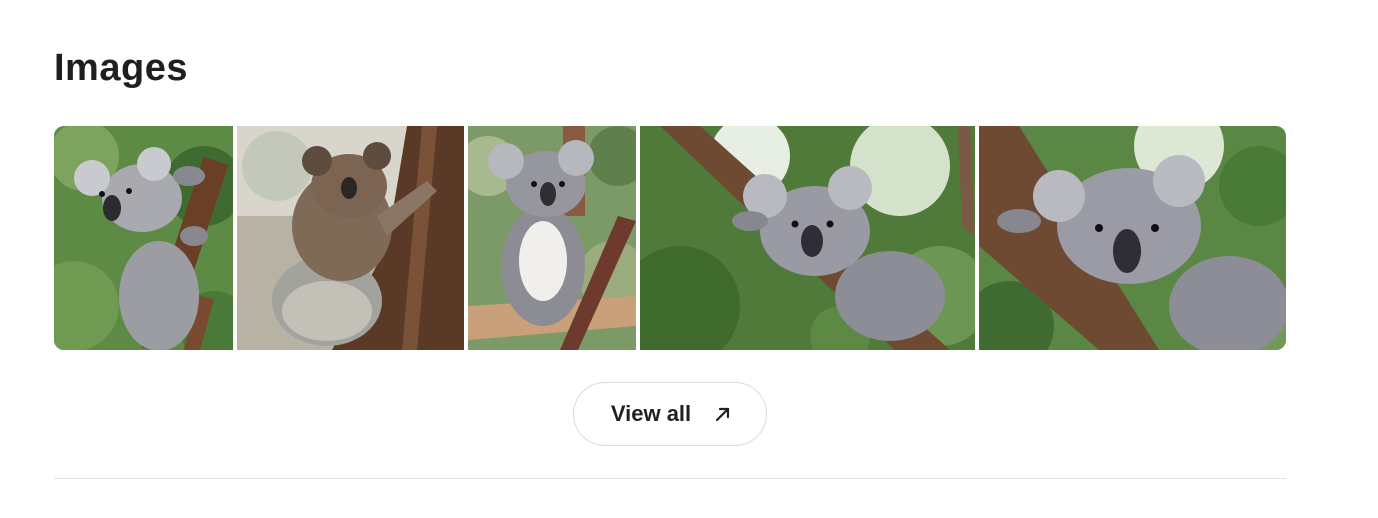 This screenshot has height=518, width=1378. Describe the element at coordinates (723, 414) in the screenshot. I see `arrow-up-right-icon` at that location.